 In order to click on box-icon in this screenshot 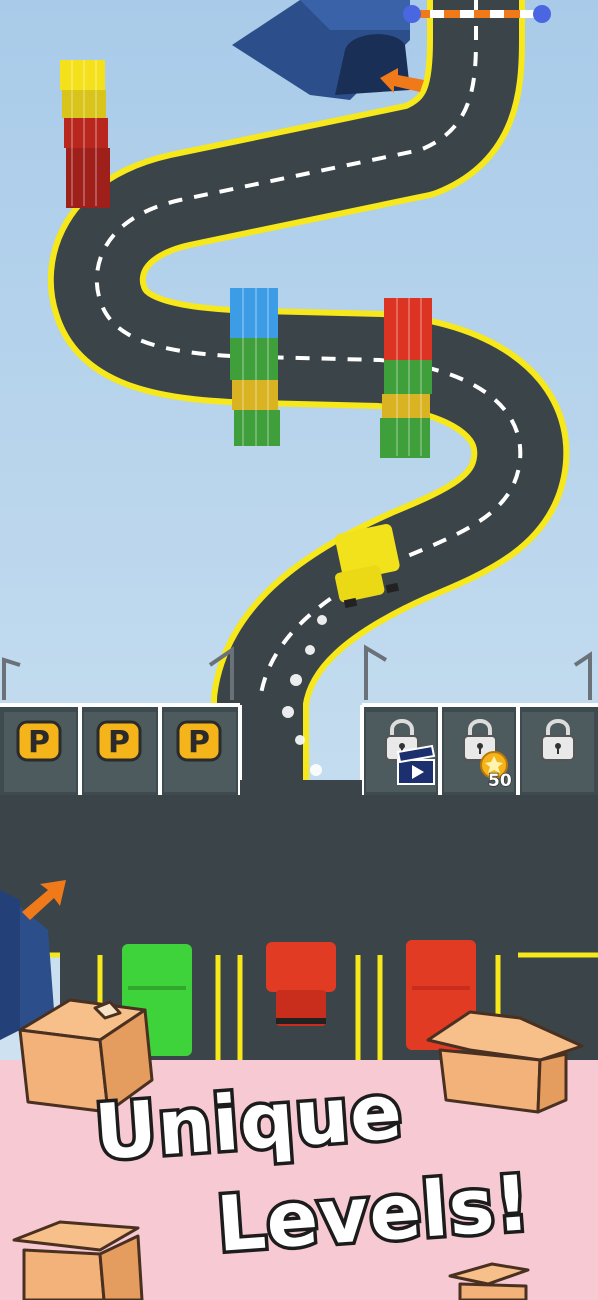, I will do `click(78, 1260)`.